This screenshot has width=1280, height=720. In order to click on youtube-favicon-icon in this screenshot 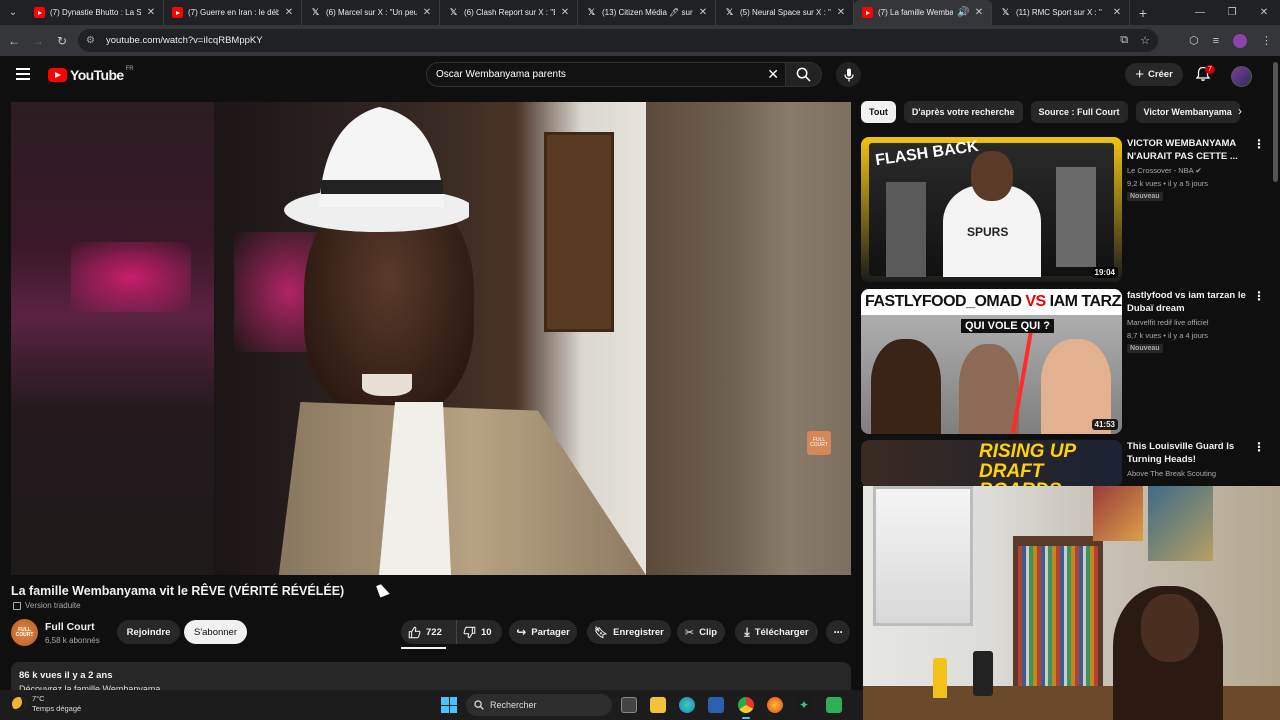, I will do `click(867, 12)`.